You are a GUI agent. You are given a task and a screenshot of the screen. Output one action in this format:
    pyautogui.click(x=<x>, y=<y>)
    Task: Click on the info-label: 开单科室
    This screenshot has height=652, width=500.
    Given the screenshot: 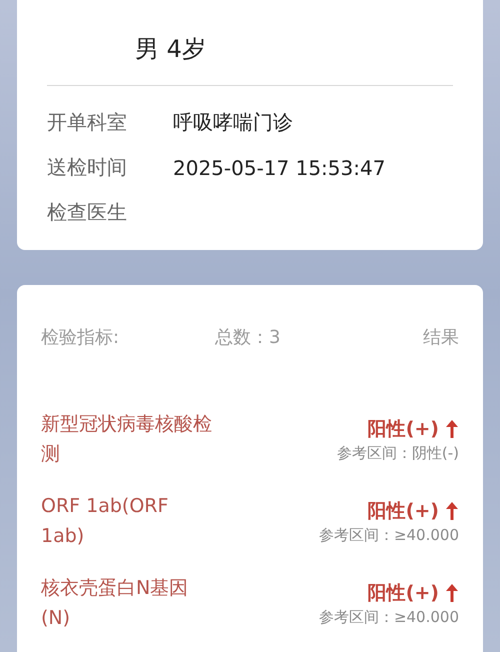 What is the action you would take?
    pyautogui.click(x=87, y=122)
    